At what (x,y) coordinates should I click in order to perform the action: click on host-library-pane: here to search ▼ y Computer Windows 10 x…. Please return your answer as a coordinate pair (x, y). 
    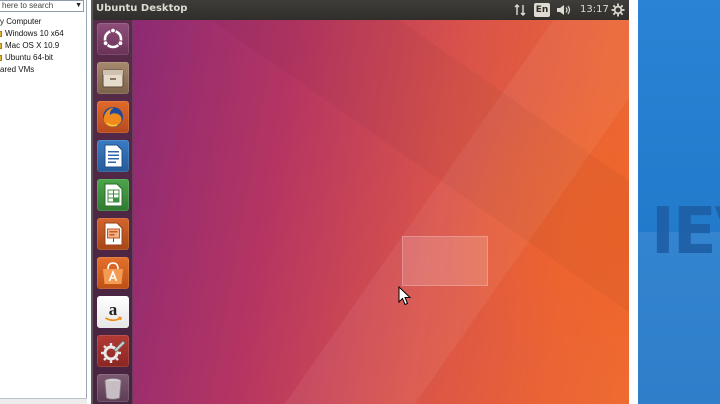
    Looking at the image, I should click on (43, 202).